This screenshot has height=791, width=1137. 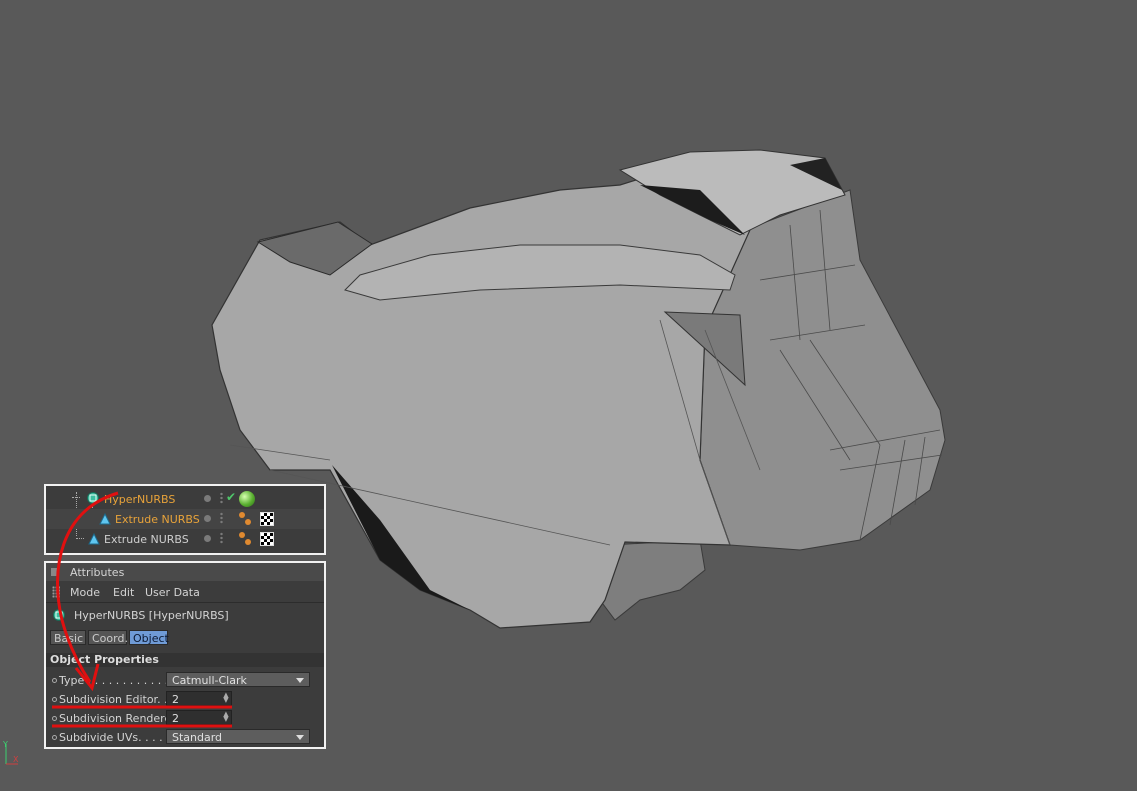 What do you see at coordinates (16, 759) in the screenshot?
I see `axis-x-label: X` at bounding box center [16, 759].